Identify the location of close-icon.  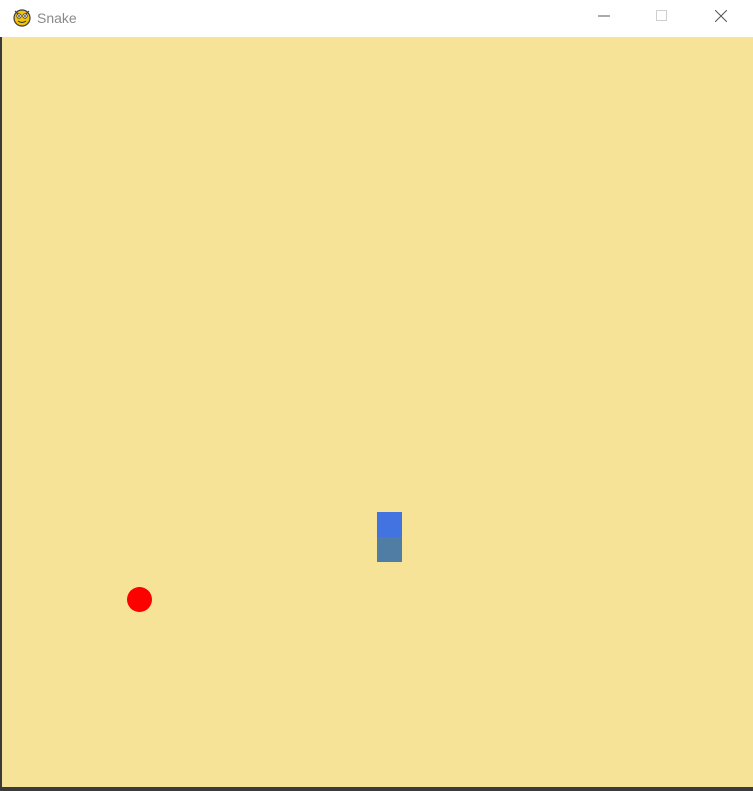
(721, 18).